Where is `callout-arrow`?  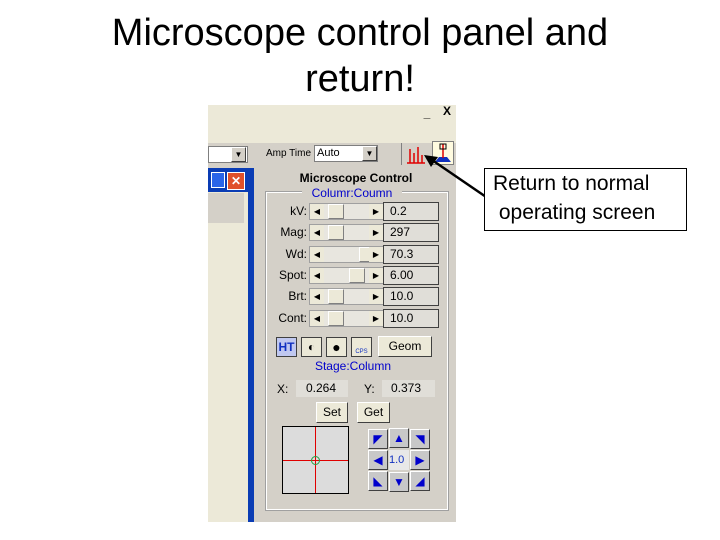
callout-arrow is located at coordinates (458, 179).